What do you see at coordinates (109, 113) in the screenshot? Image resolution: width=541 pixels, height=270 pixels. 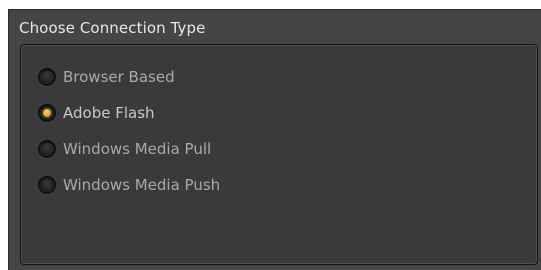 I see `radio-label: Adobe Flash` at bounding box center [109, 113].